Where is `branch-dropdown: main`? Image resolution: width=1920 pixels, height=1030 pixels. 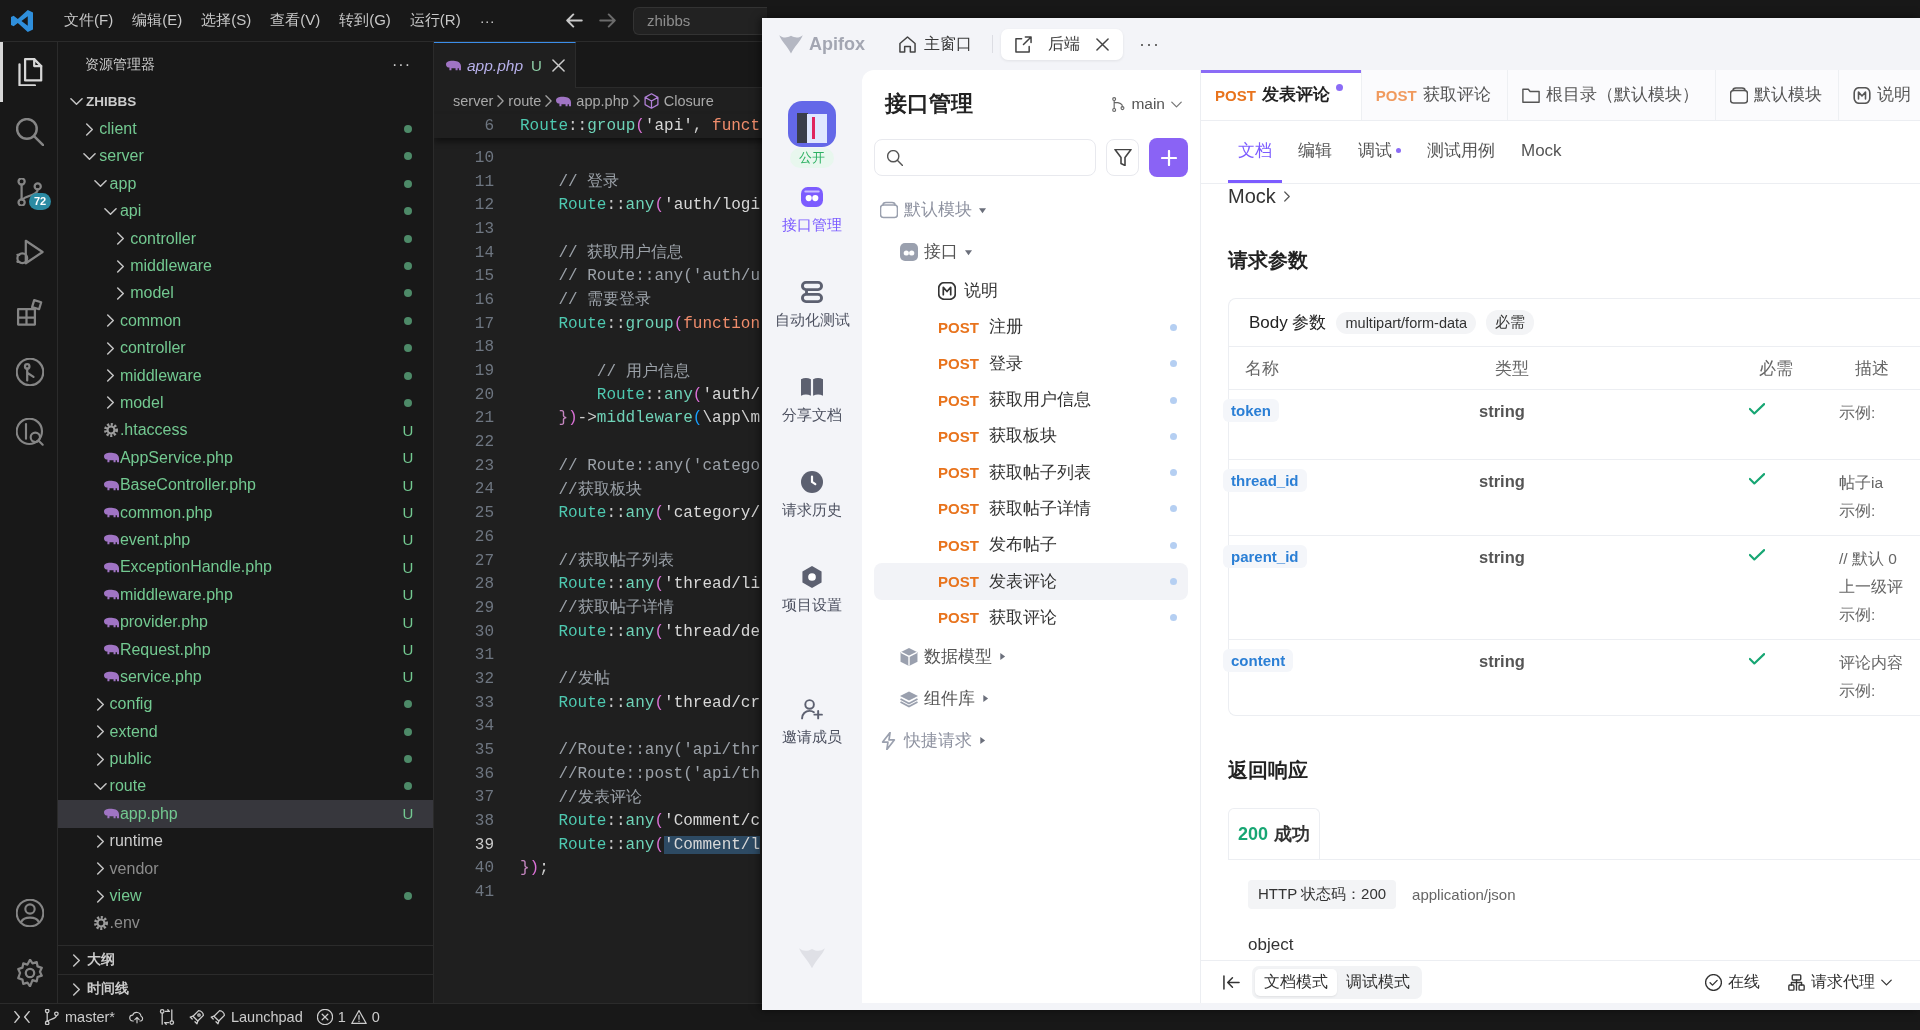
branch-dropdown: main is located at coordinates (1147, 104).